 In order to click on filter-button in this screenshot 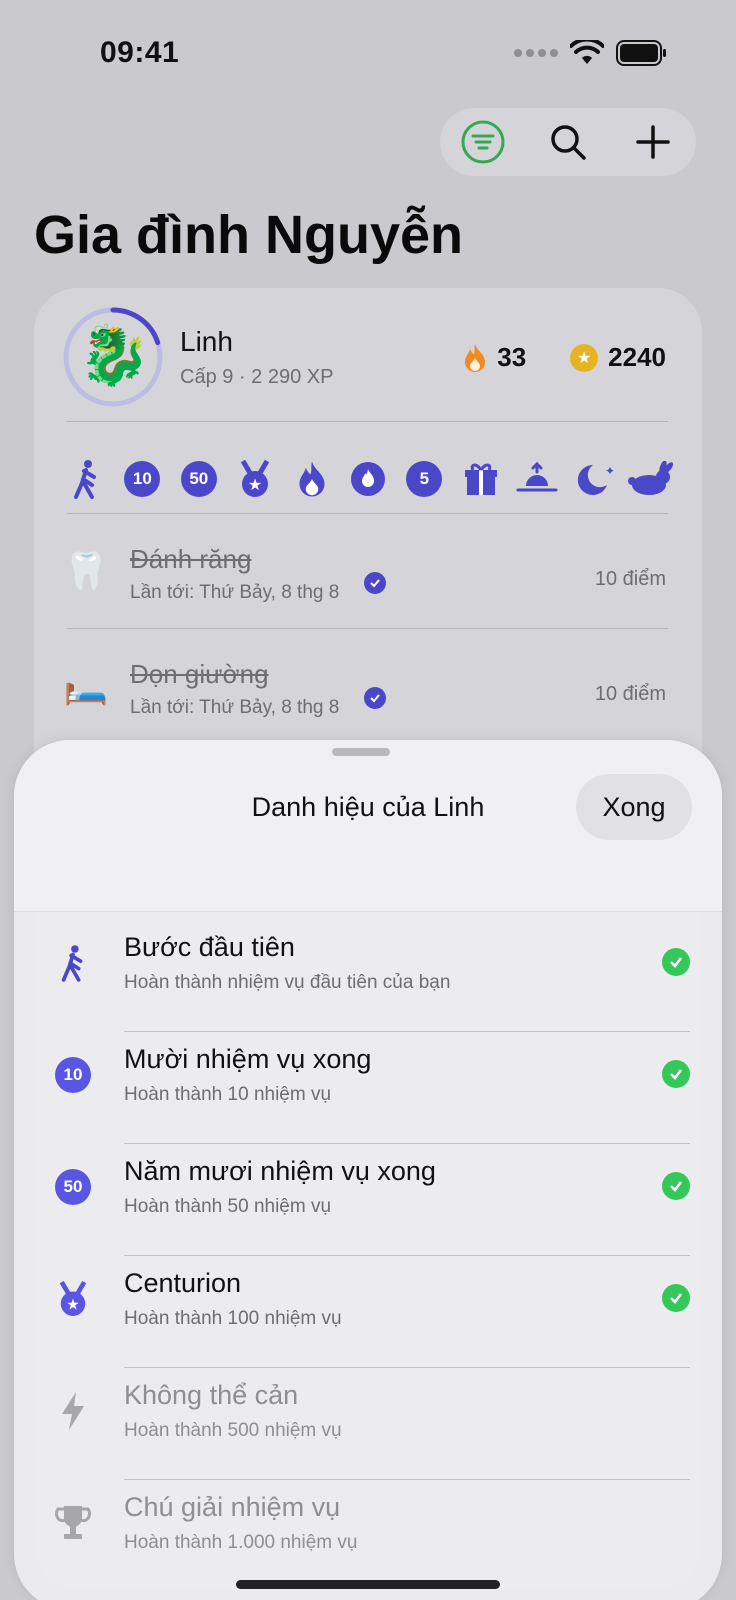, I will do `click(483, 142)`.